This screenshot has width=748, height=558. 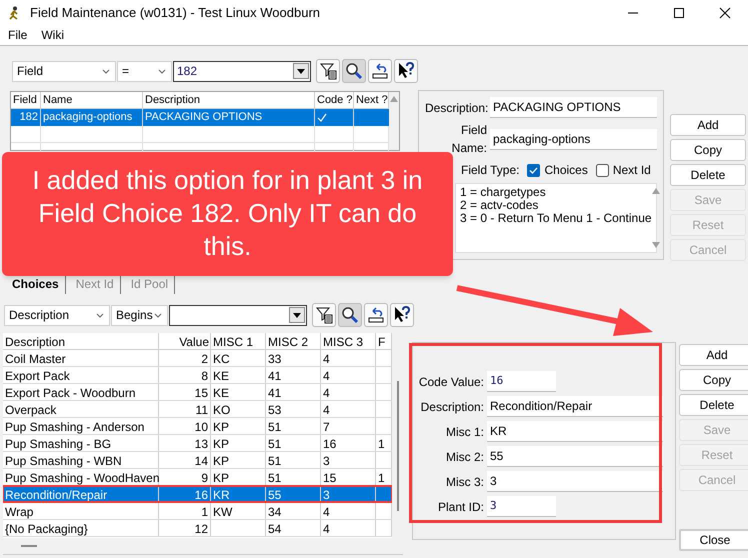 I want to click on field-label: Description:, so click(x=456, y=108).